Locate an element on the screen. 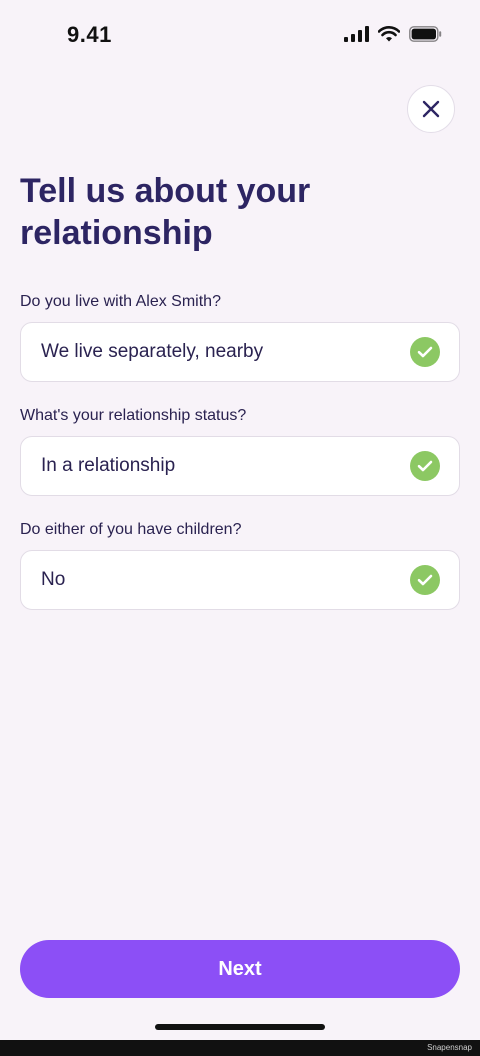 The height and width of the screenshot is (1056, 480). close-button is located at coordinates (431, 109).